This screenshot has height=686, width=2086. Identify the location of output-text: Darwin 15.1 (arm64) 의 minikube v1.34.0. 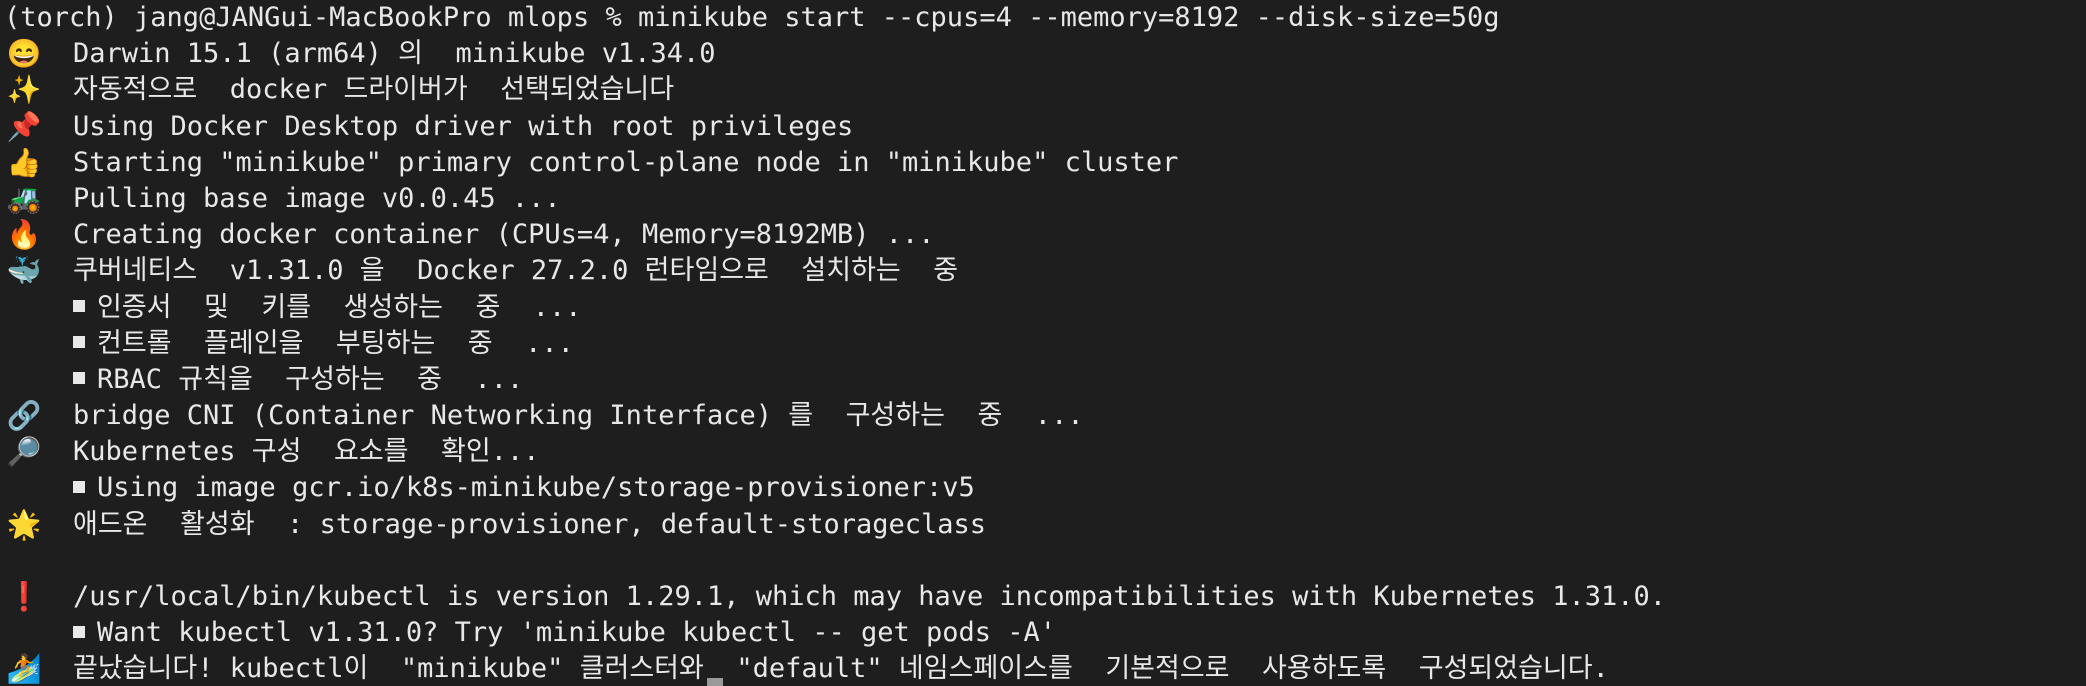
(394, 54).